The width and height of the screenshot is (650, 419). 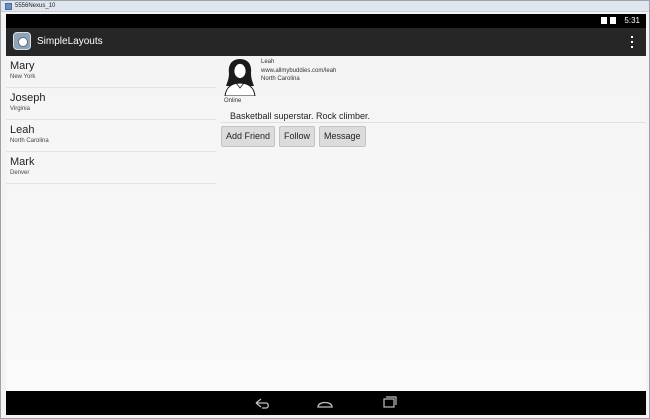 What do you see at coordinates (111, 136) in the screenshot?
I see `list-item: Leah North Carolina` at bounding box center [111, 136].